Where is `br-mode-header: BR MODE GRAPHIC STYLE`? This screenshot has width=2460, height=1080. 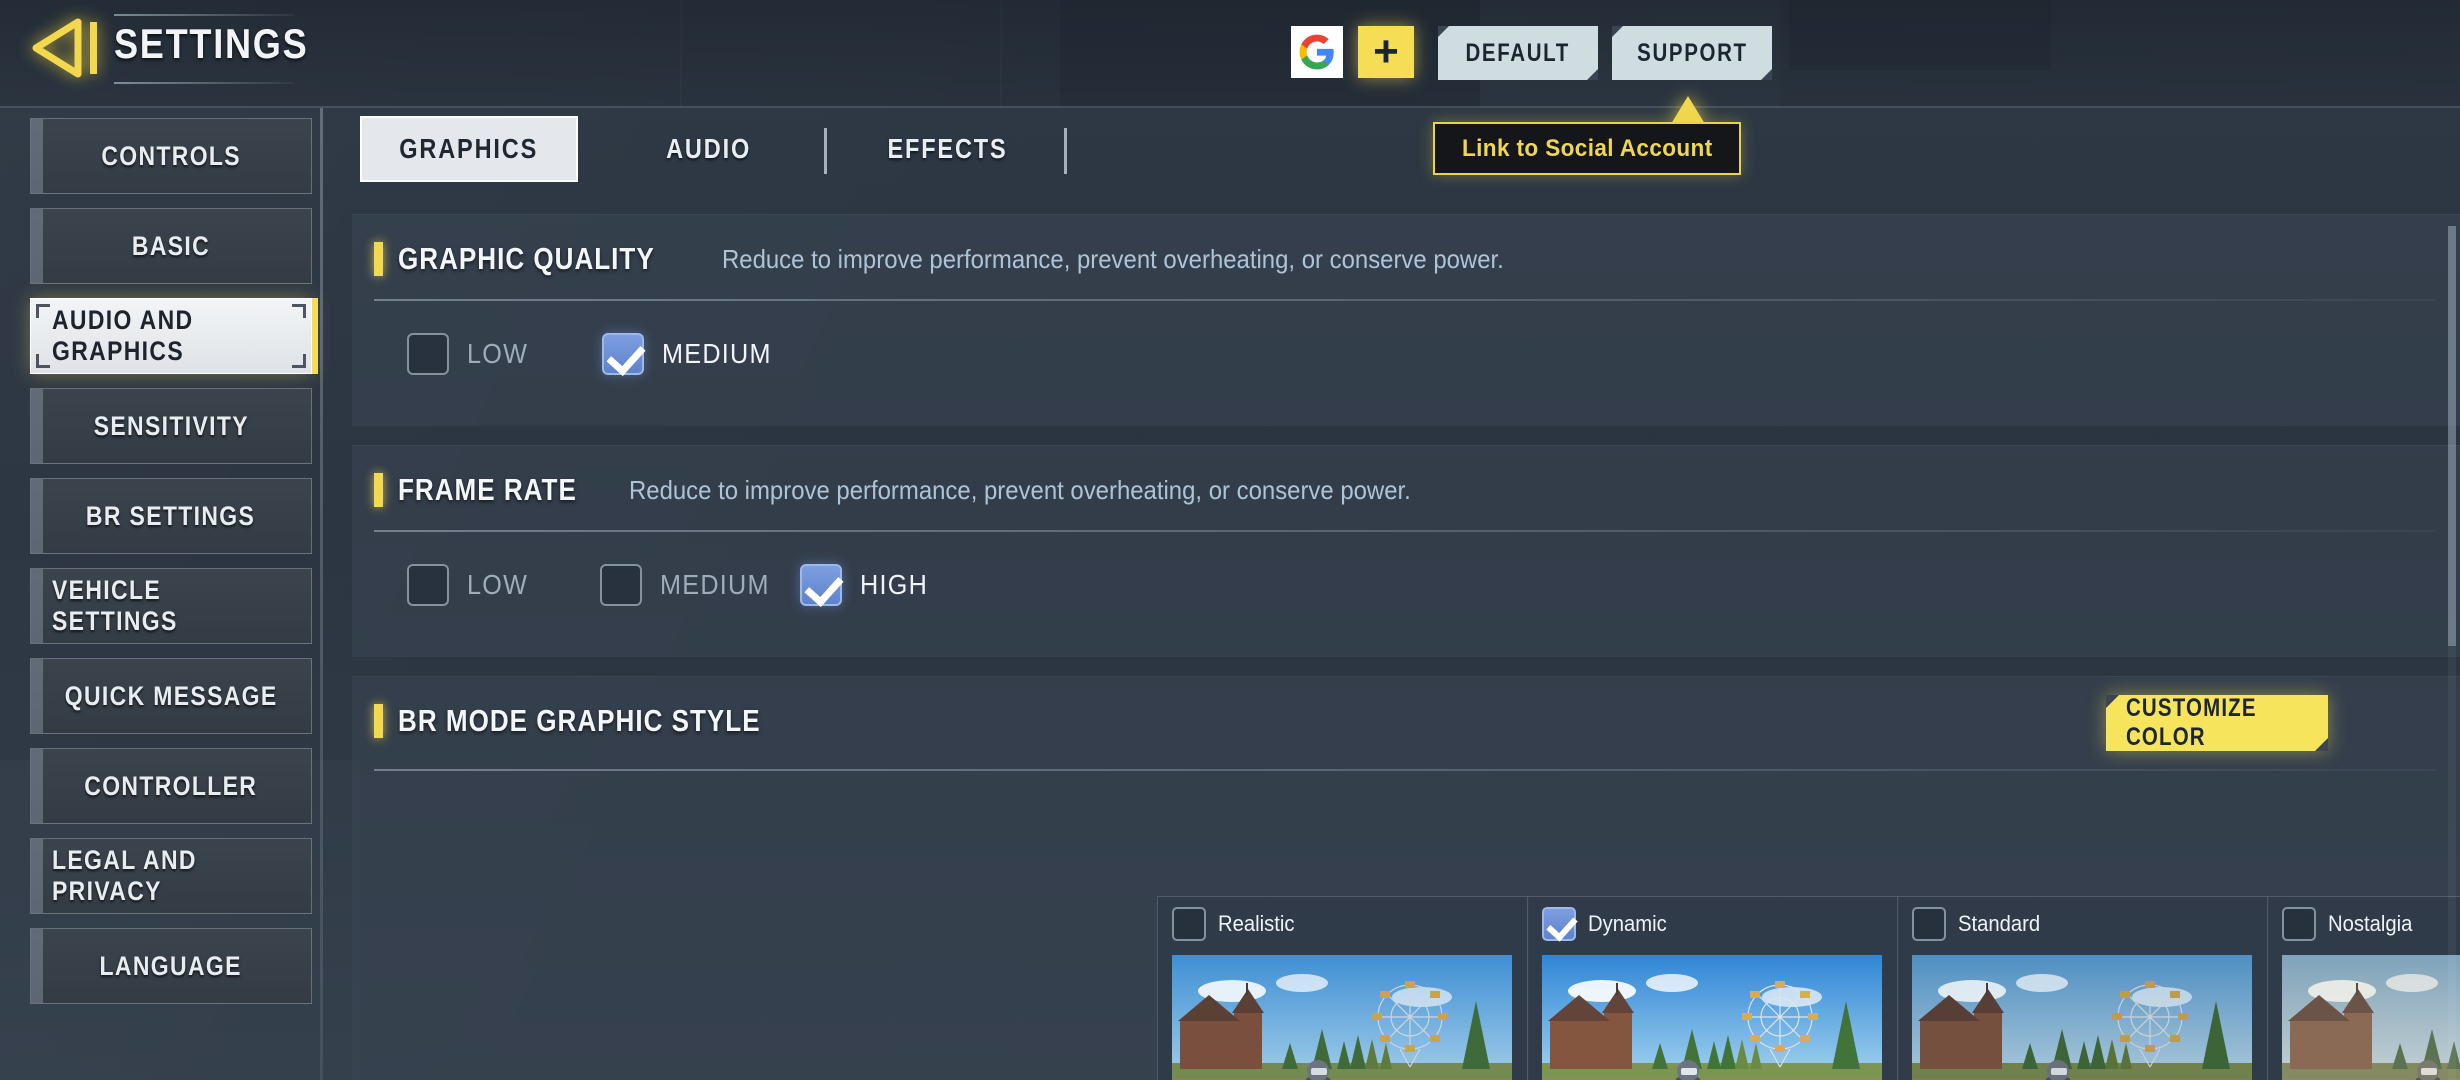 br-mode-header: BR MODE GRAPHIC STYLE is located at coordinates (602, 721).